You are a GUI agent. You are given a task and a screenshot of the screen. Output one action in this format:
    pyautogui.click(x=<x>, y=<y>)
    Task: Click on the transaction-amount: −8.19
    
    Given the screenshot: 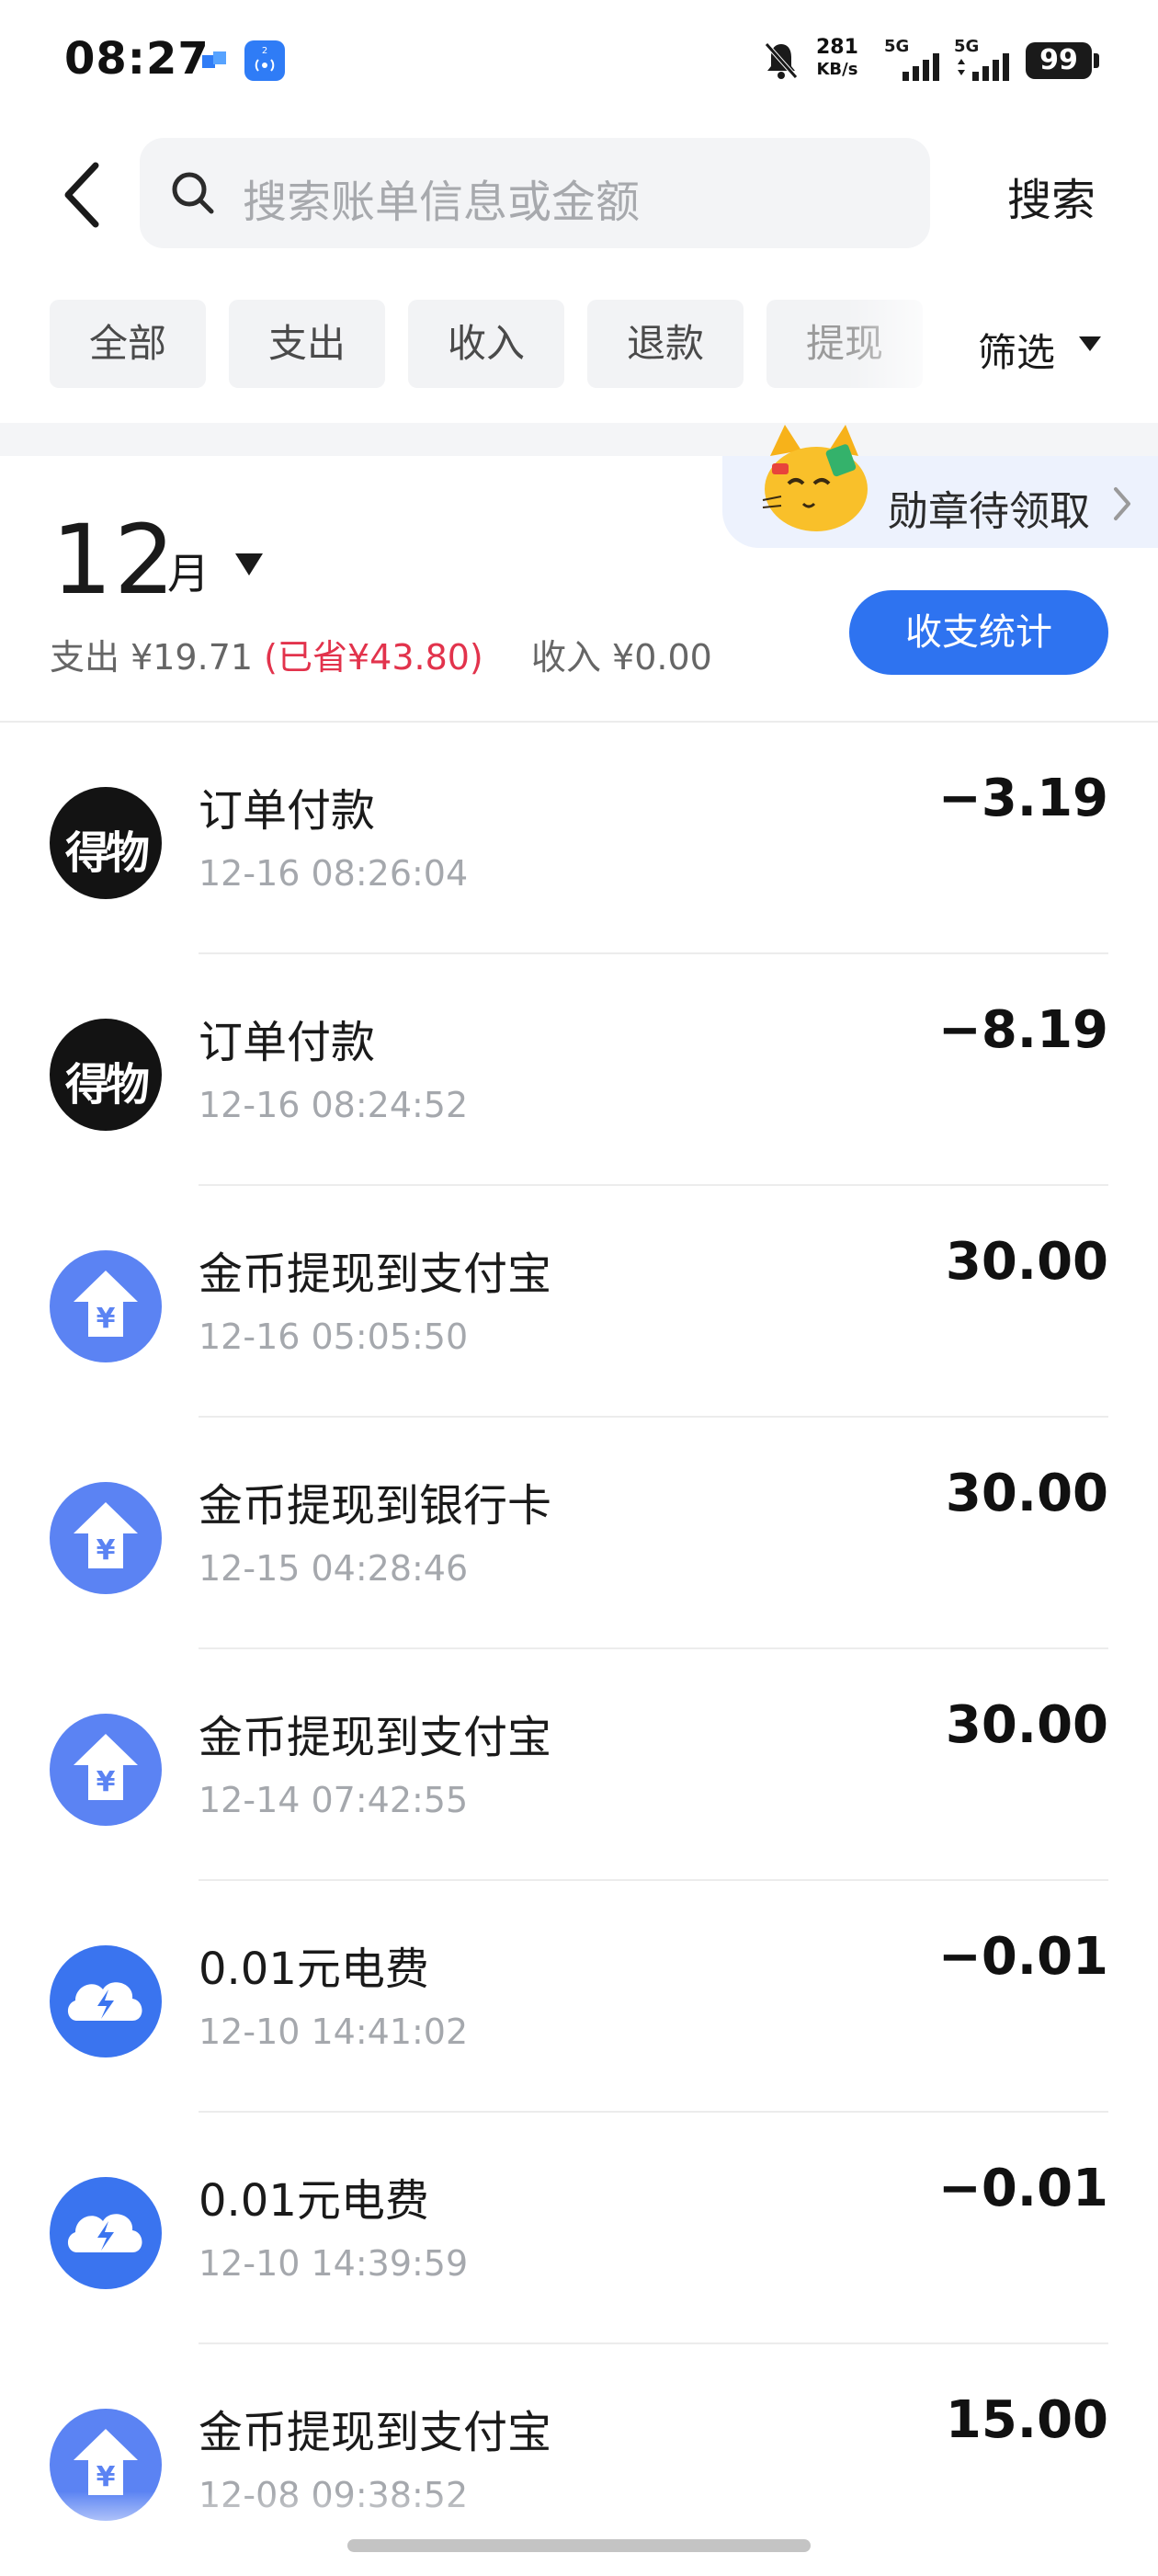 What is the action you would take?
    pyautogui.click(x=1022, y=1030)
    